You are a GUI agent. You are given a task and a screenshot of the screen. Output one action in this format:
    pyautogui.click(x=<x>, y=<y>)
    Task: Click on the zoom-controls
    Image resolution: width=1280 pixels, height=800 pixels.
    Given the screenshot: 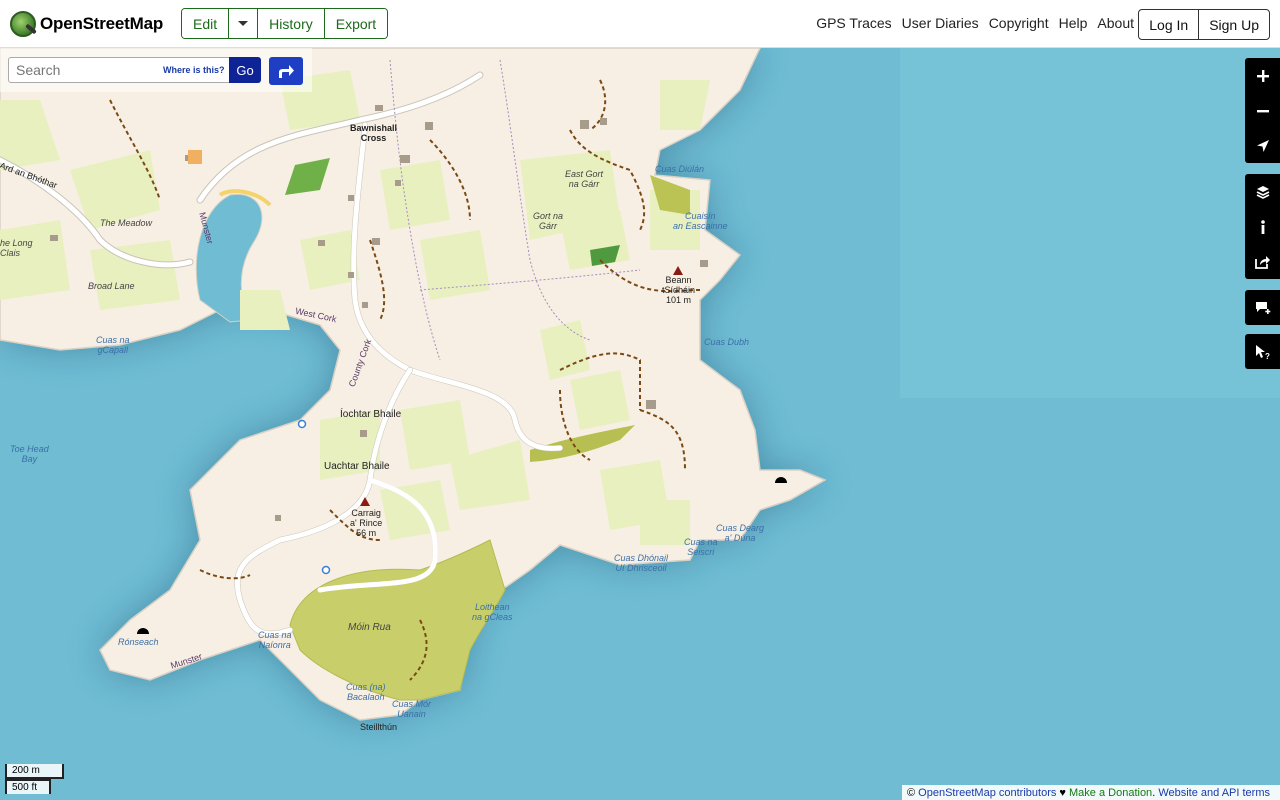 What is the action you would take?
    pyautogui.click(x=1262, y=110)
    